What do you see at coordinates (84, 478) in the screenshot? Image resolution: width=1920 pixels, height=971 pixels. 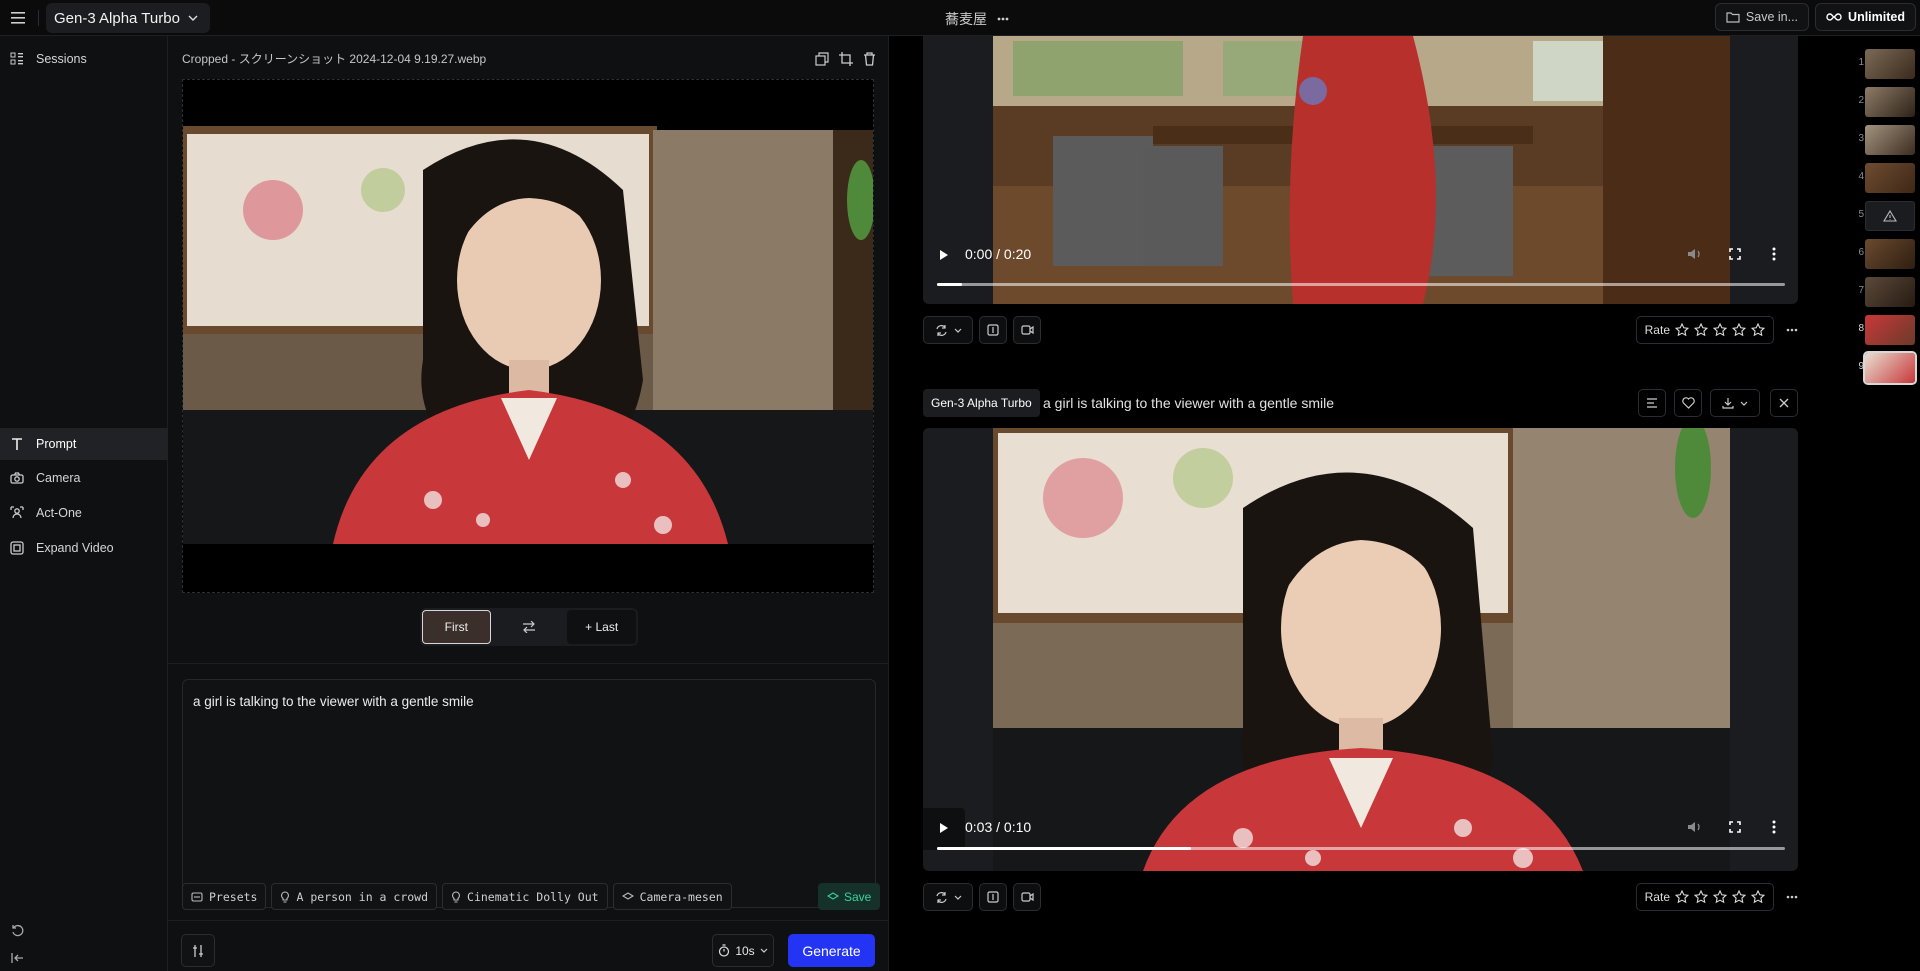 I see `sidebar-item-camera: Camera` at bounding box center [84, 478].